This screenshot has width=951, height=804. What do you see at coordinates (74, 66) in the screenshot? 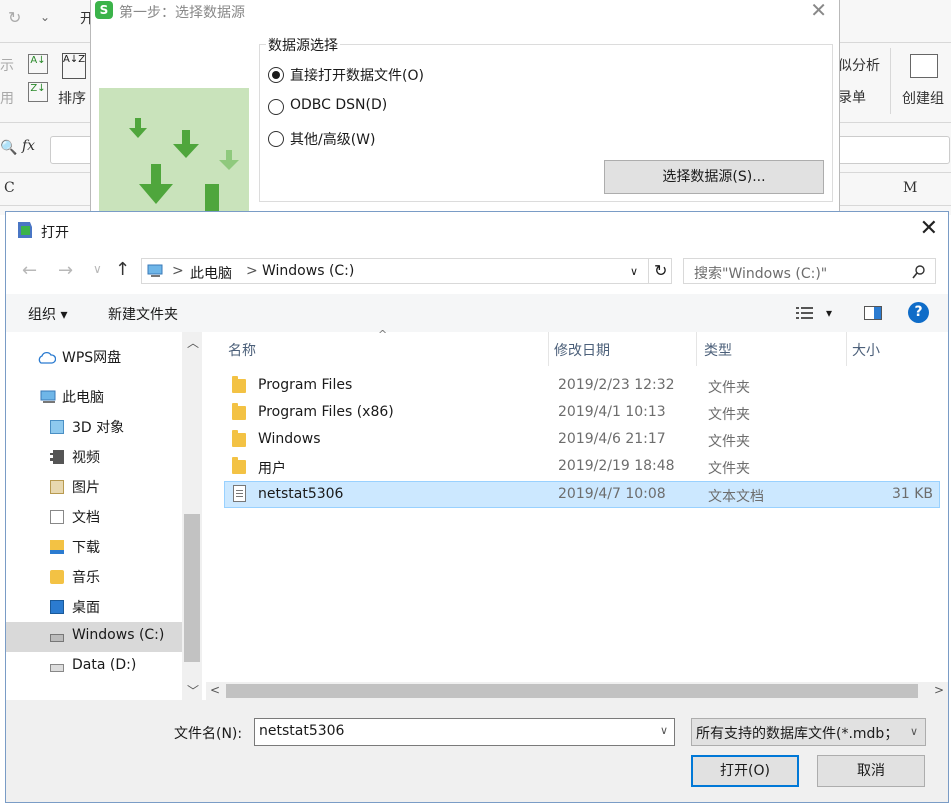
I see `sort-icon: A↓Z` at bounding box center [74, 66].